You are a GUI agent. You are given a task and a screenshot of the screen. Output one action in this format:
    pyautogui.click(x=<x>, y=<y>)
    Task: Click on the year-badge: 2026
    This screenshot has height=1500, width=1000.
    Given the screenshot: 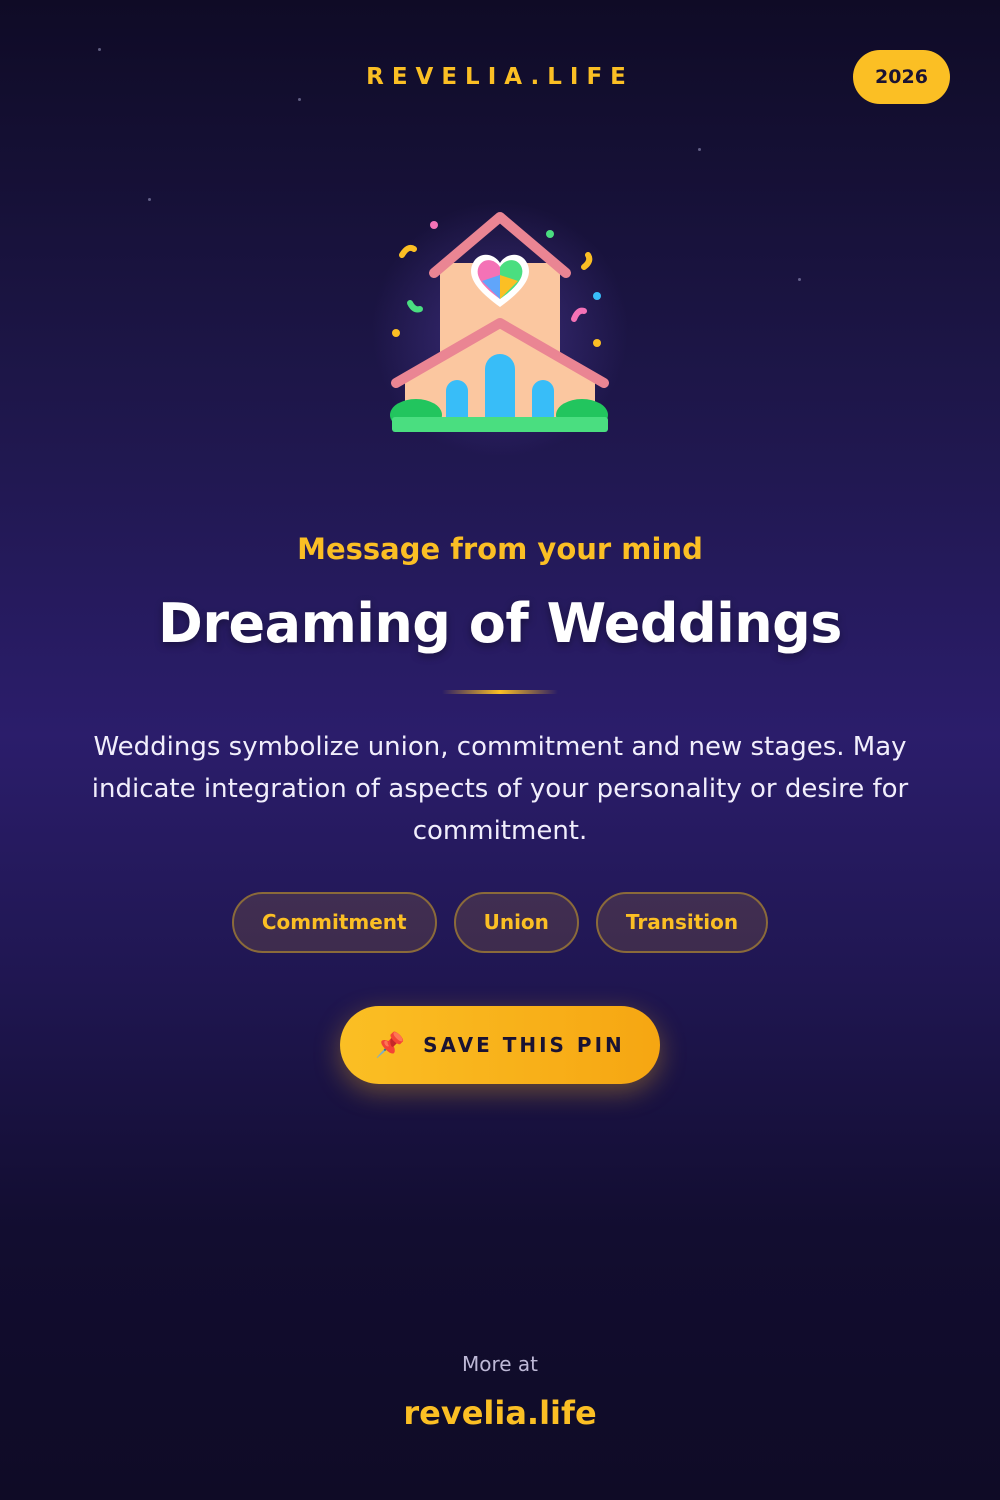 What is the action you would take?
    pyautogui.click(x=901, y=77)
    